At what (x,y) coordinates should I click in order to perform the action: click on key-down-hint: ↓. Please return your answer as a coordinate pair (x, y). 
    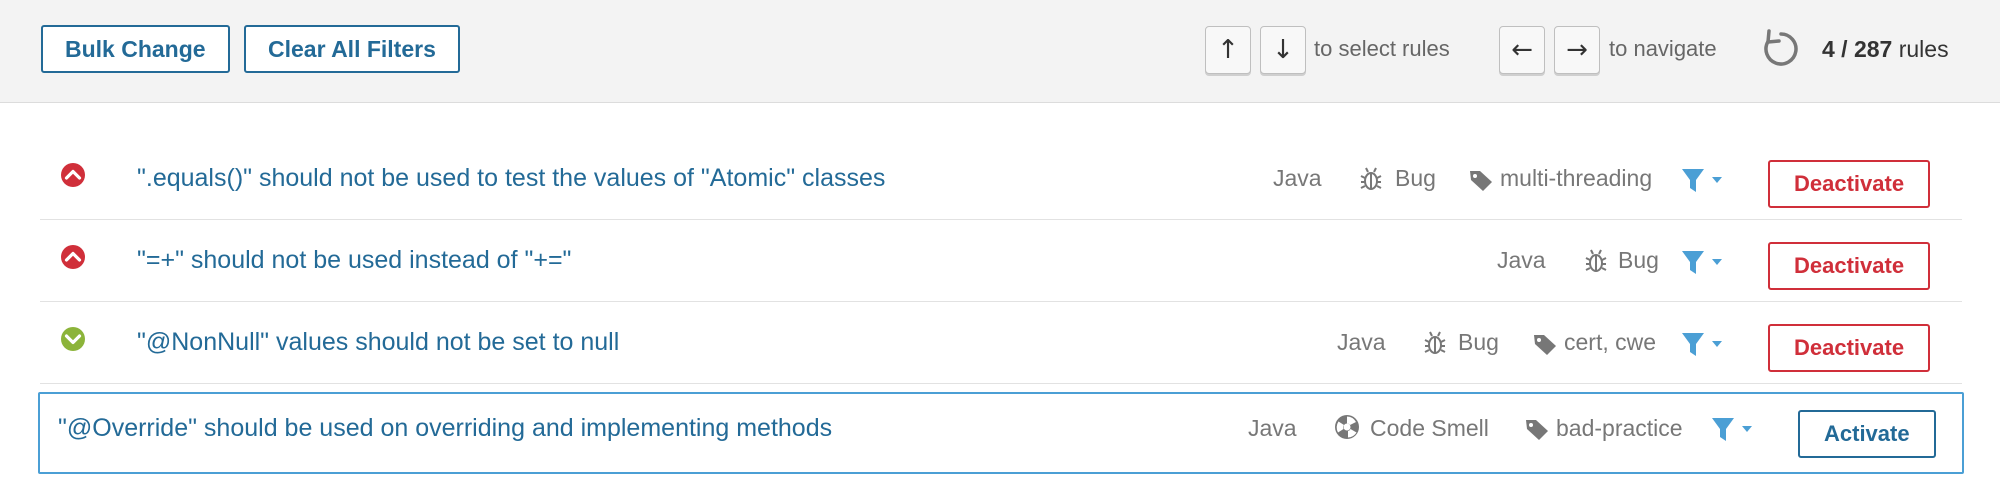
    Looking at the image, I should click on (1283, 50).